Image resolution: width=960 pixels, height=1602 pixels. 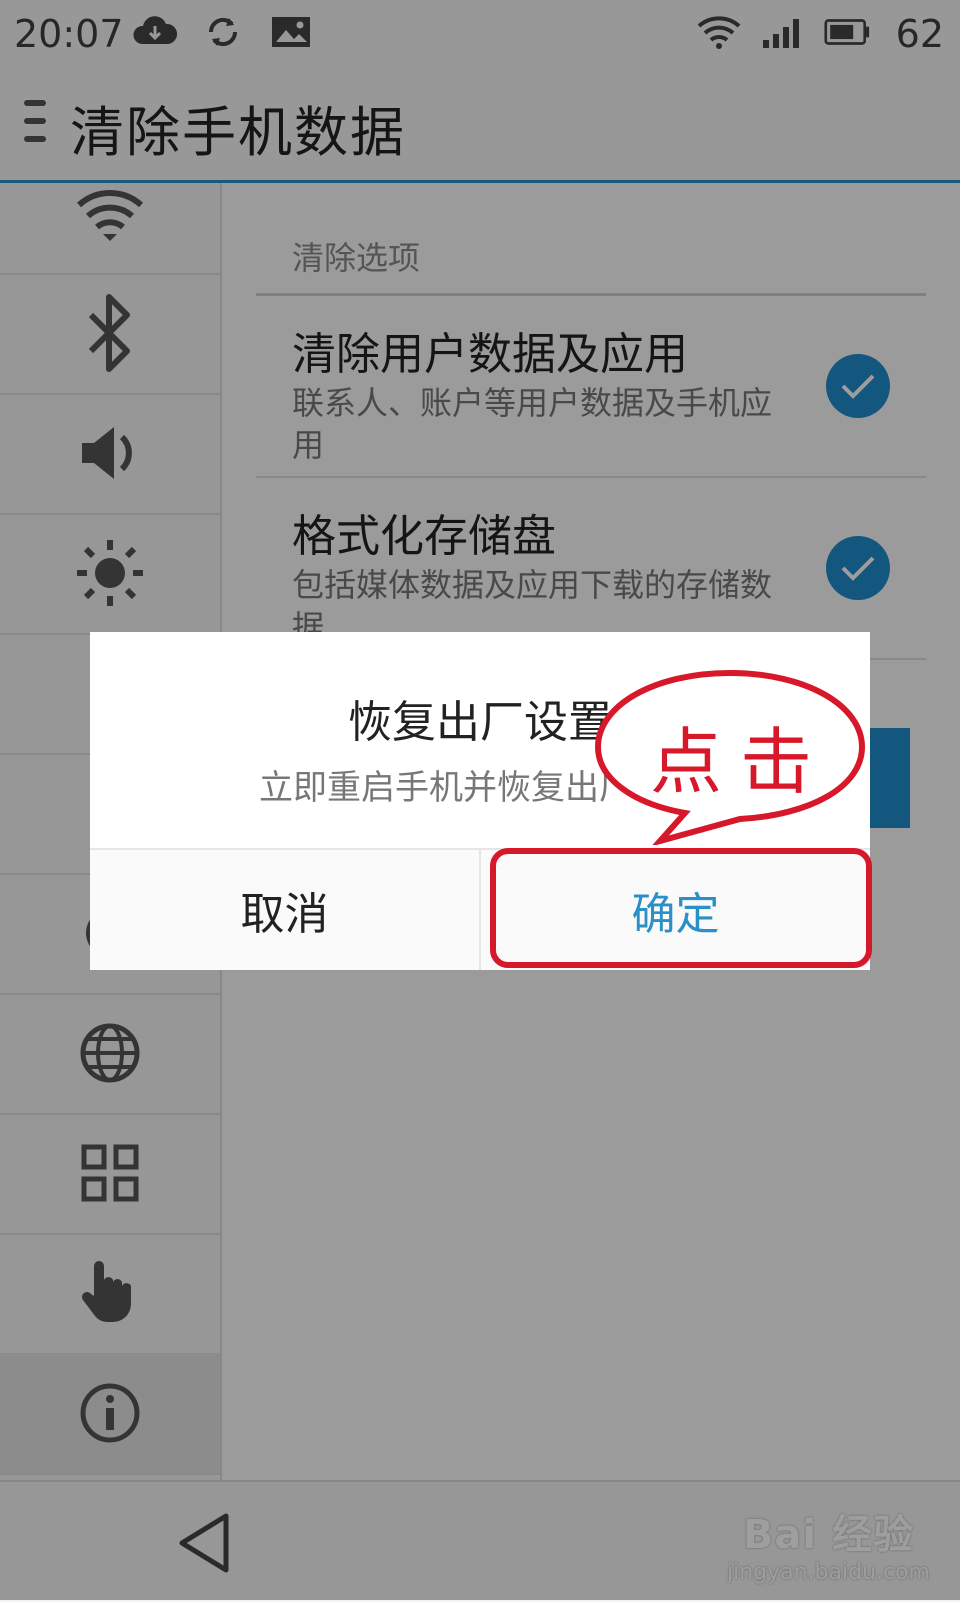 I want to click on annotation-highlight-box, so click(x=681, y=908).